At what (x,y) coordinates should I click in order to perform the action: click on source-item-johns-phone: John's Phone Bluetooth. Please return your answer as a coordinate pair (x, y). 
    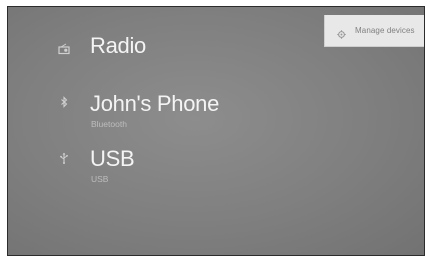
    Looking at the image, I should click on (158, 115).